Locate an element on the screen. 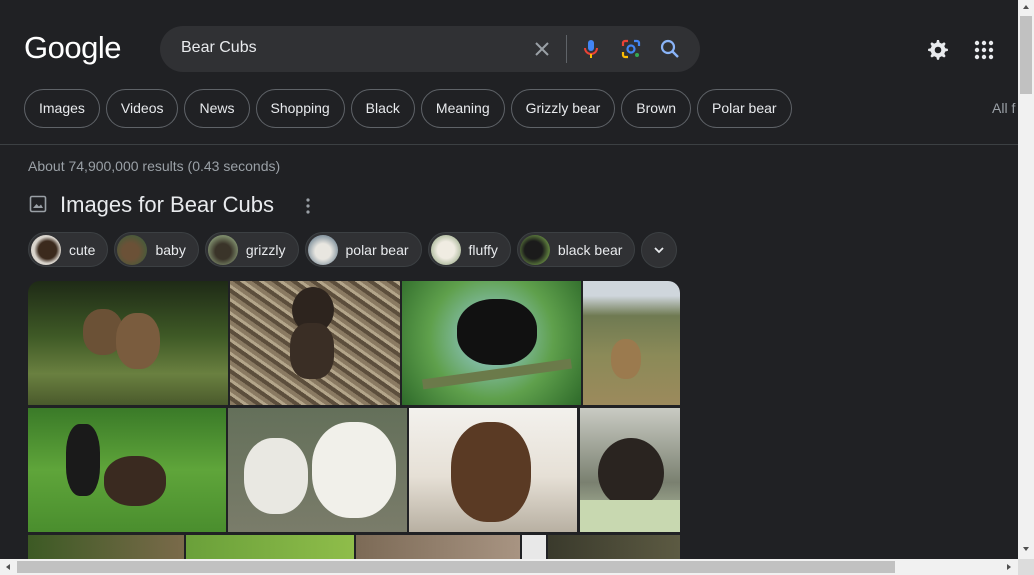 The width and height of the screenshot is (1034, 575). google-logo: Google is located at coordinates (72, 48).